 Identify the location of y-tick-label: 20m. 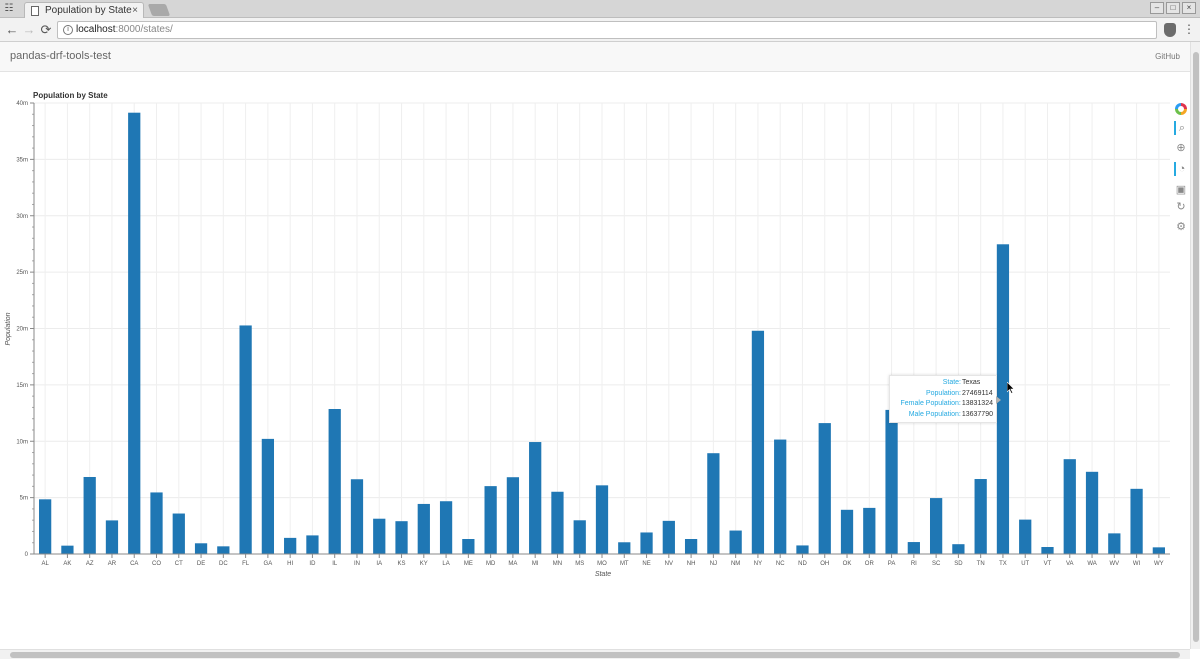
(22, 330).